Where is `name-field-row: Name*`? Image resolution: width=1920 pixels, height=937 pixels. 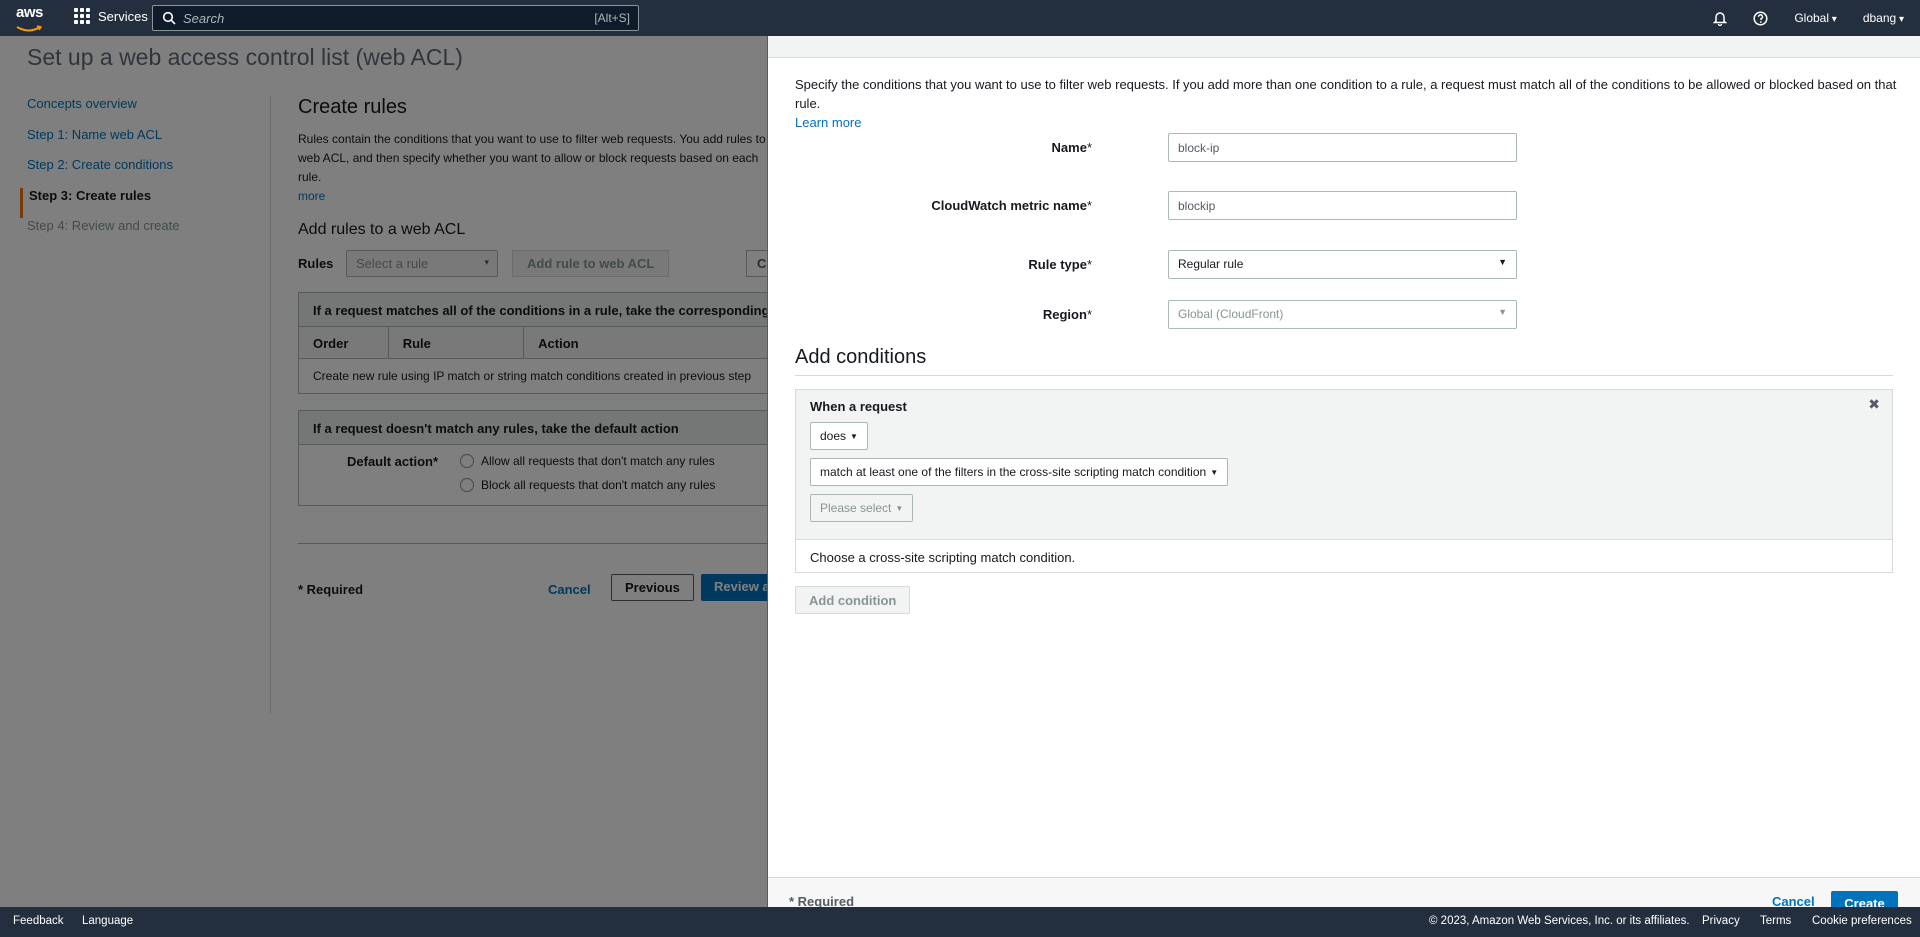
name-field-row: Name* is located at coordinates (1344, 147).